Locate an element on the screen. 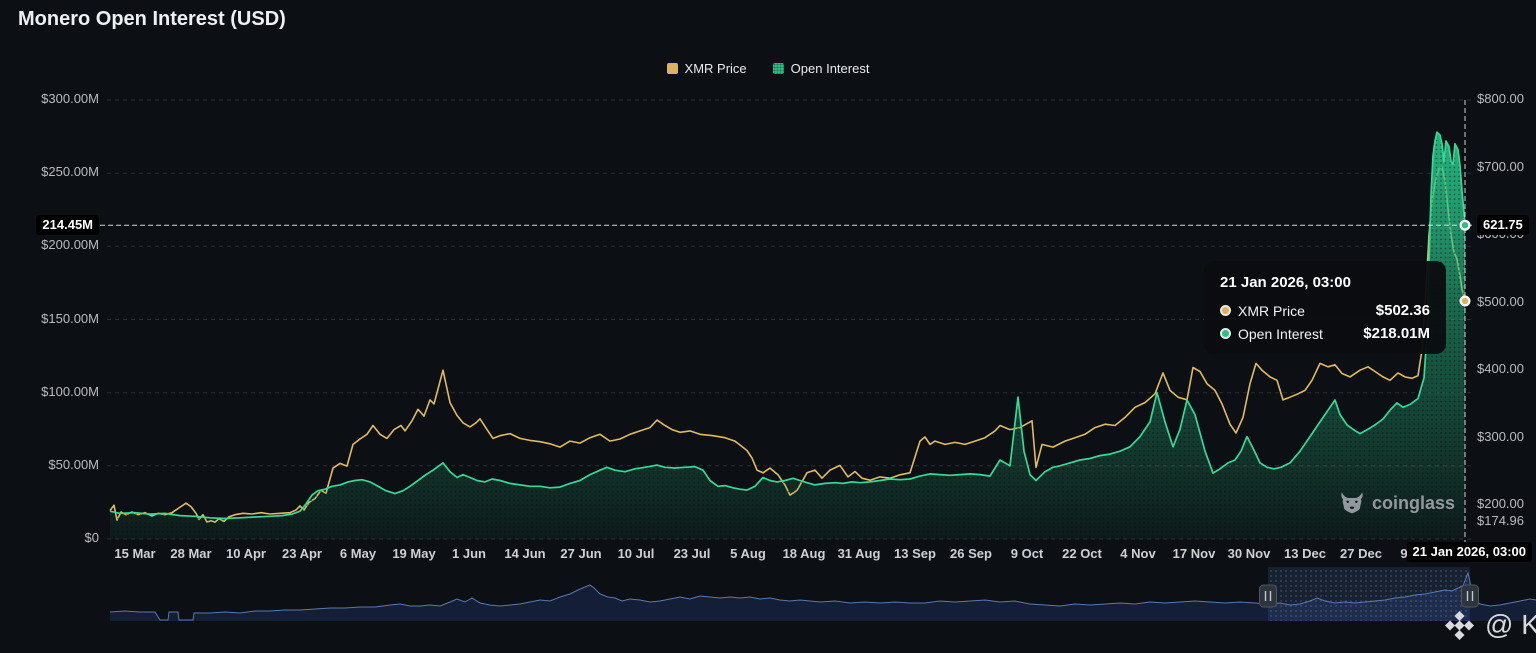  x-axis-tick: 27 Dec is located at coordinates (1361, 553).